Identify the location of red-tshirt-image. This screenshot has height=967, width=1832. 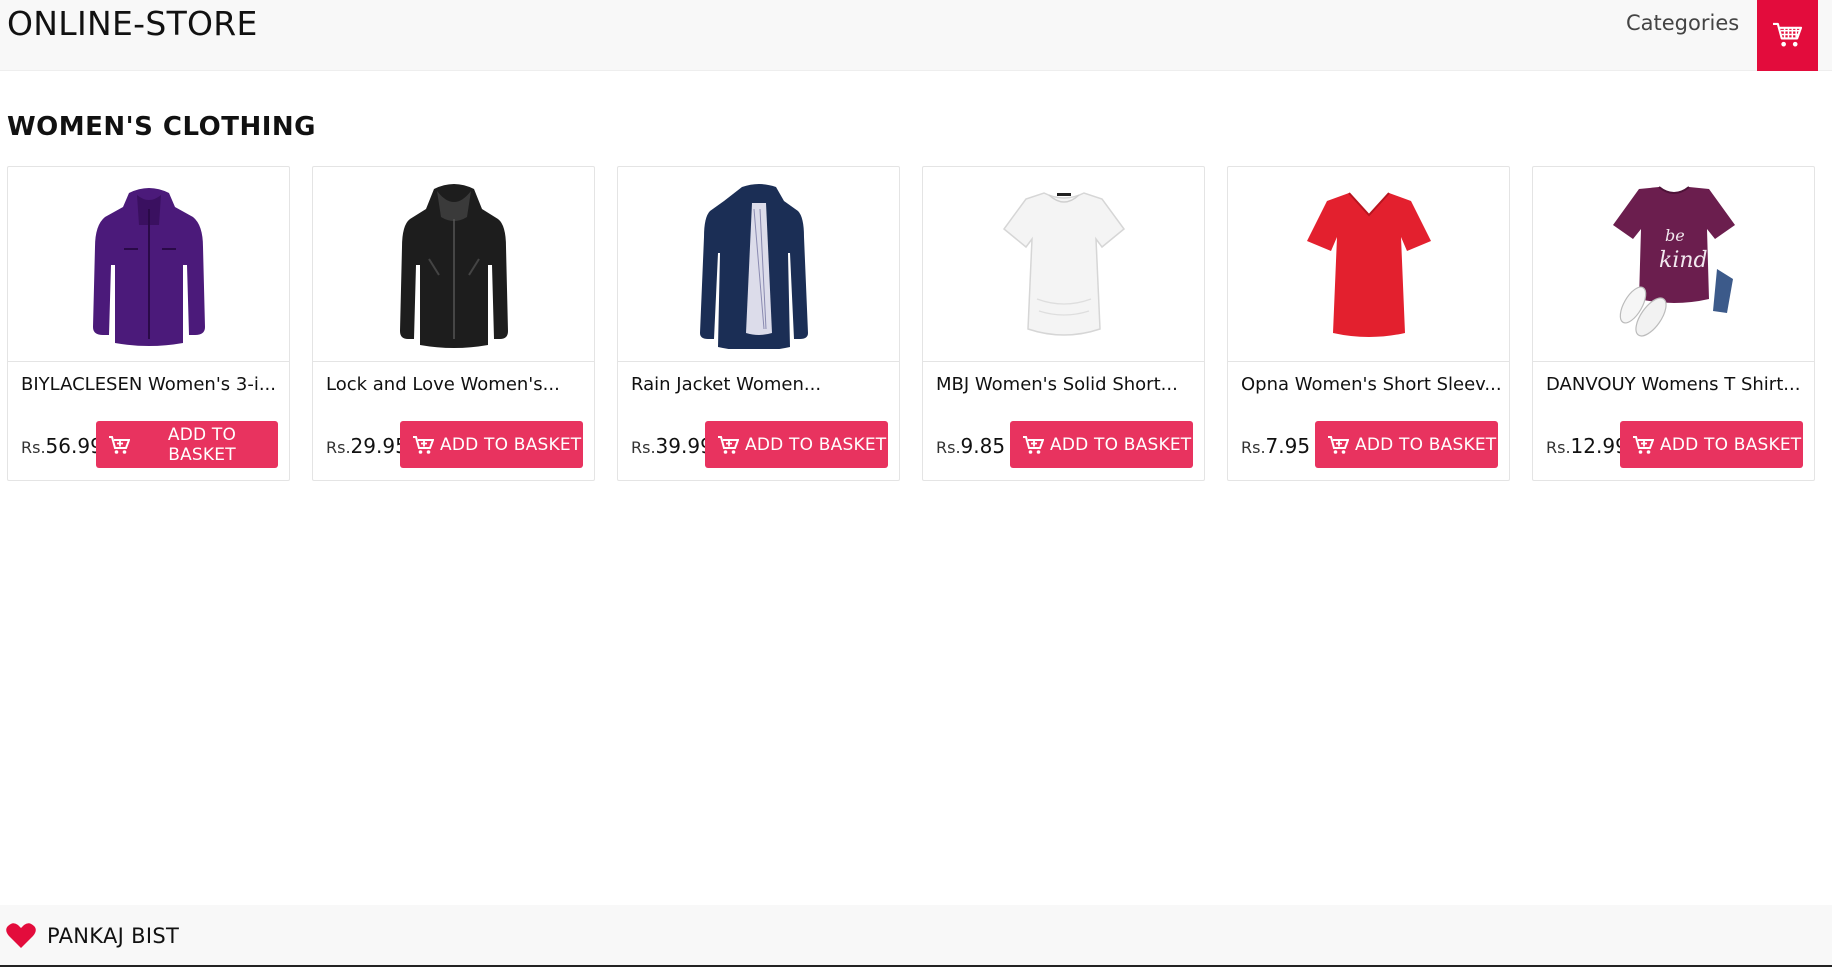
(1368, 264).